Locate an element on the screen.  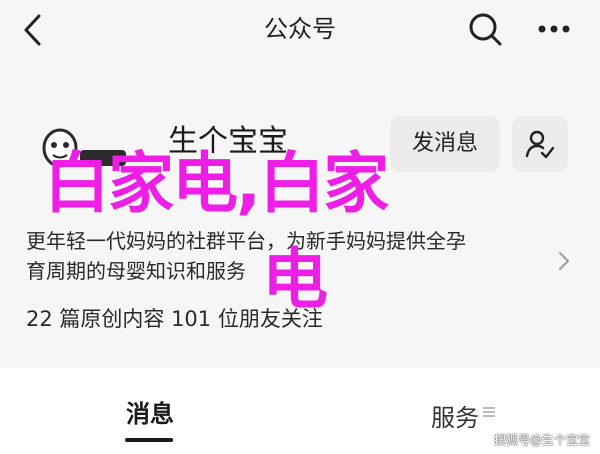
source-watermark: 搜狐号@生个宝宝 is located at coordinates (541, 440).